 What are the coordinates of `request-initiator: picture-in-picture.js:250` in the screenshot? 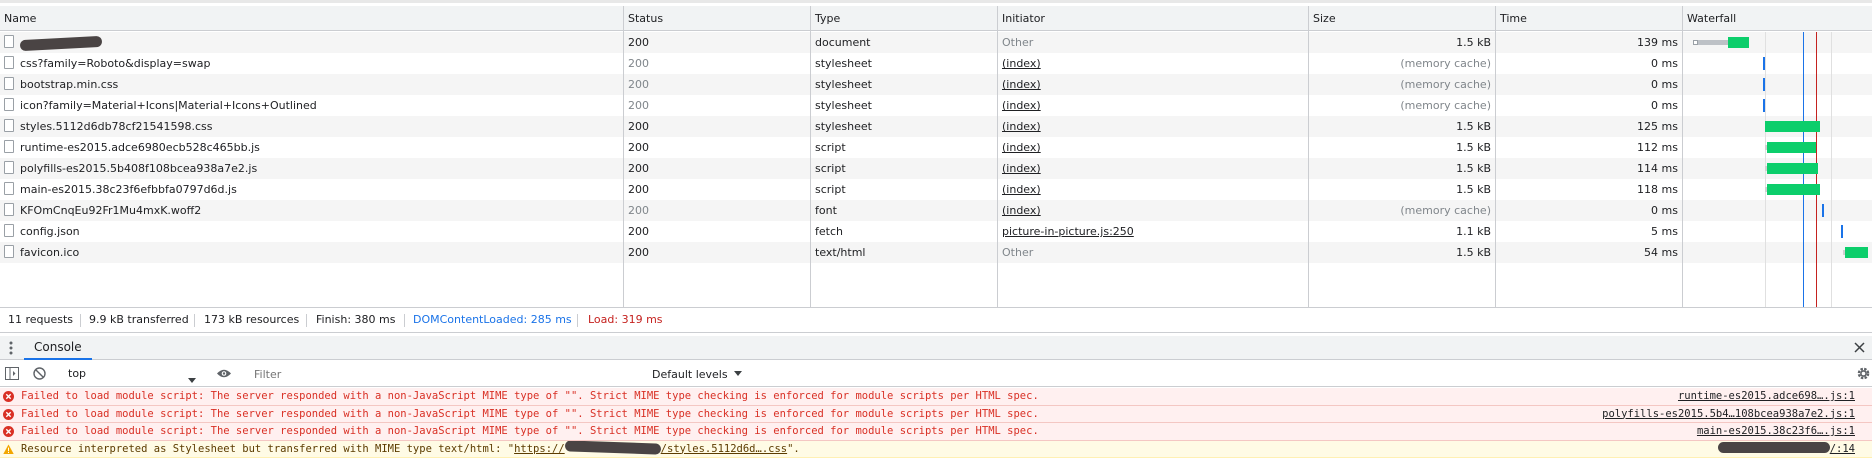 It's located at (1068, 231).